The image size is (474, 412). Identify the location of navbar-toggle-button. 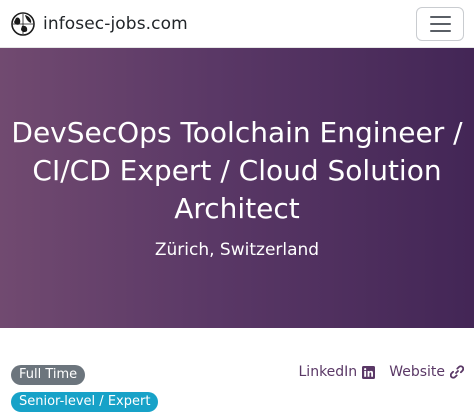
(440, 24).